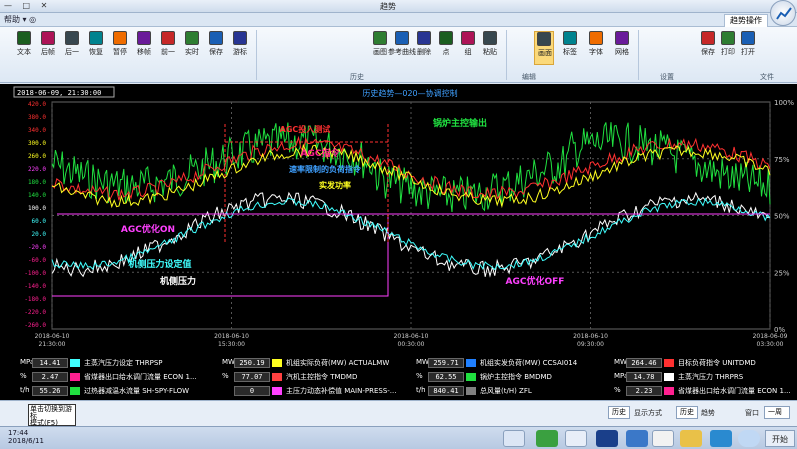 The height and width of the screenshot is (449, 797). Describe the element at coordinates (35, 299) in the screenshot. I see `left-axis-tick: -180.0` at that location.